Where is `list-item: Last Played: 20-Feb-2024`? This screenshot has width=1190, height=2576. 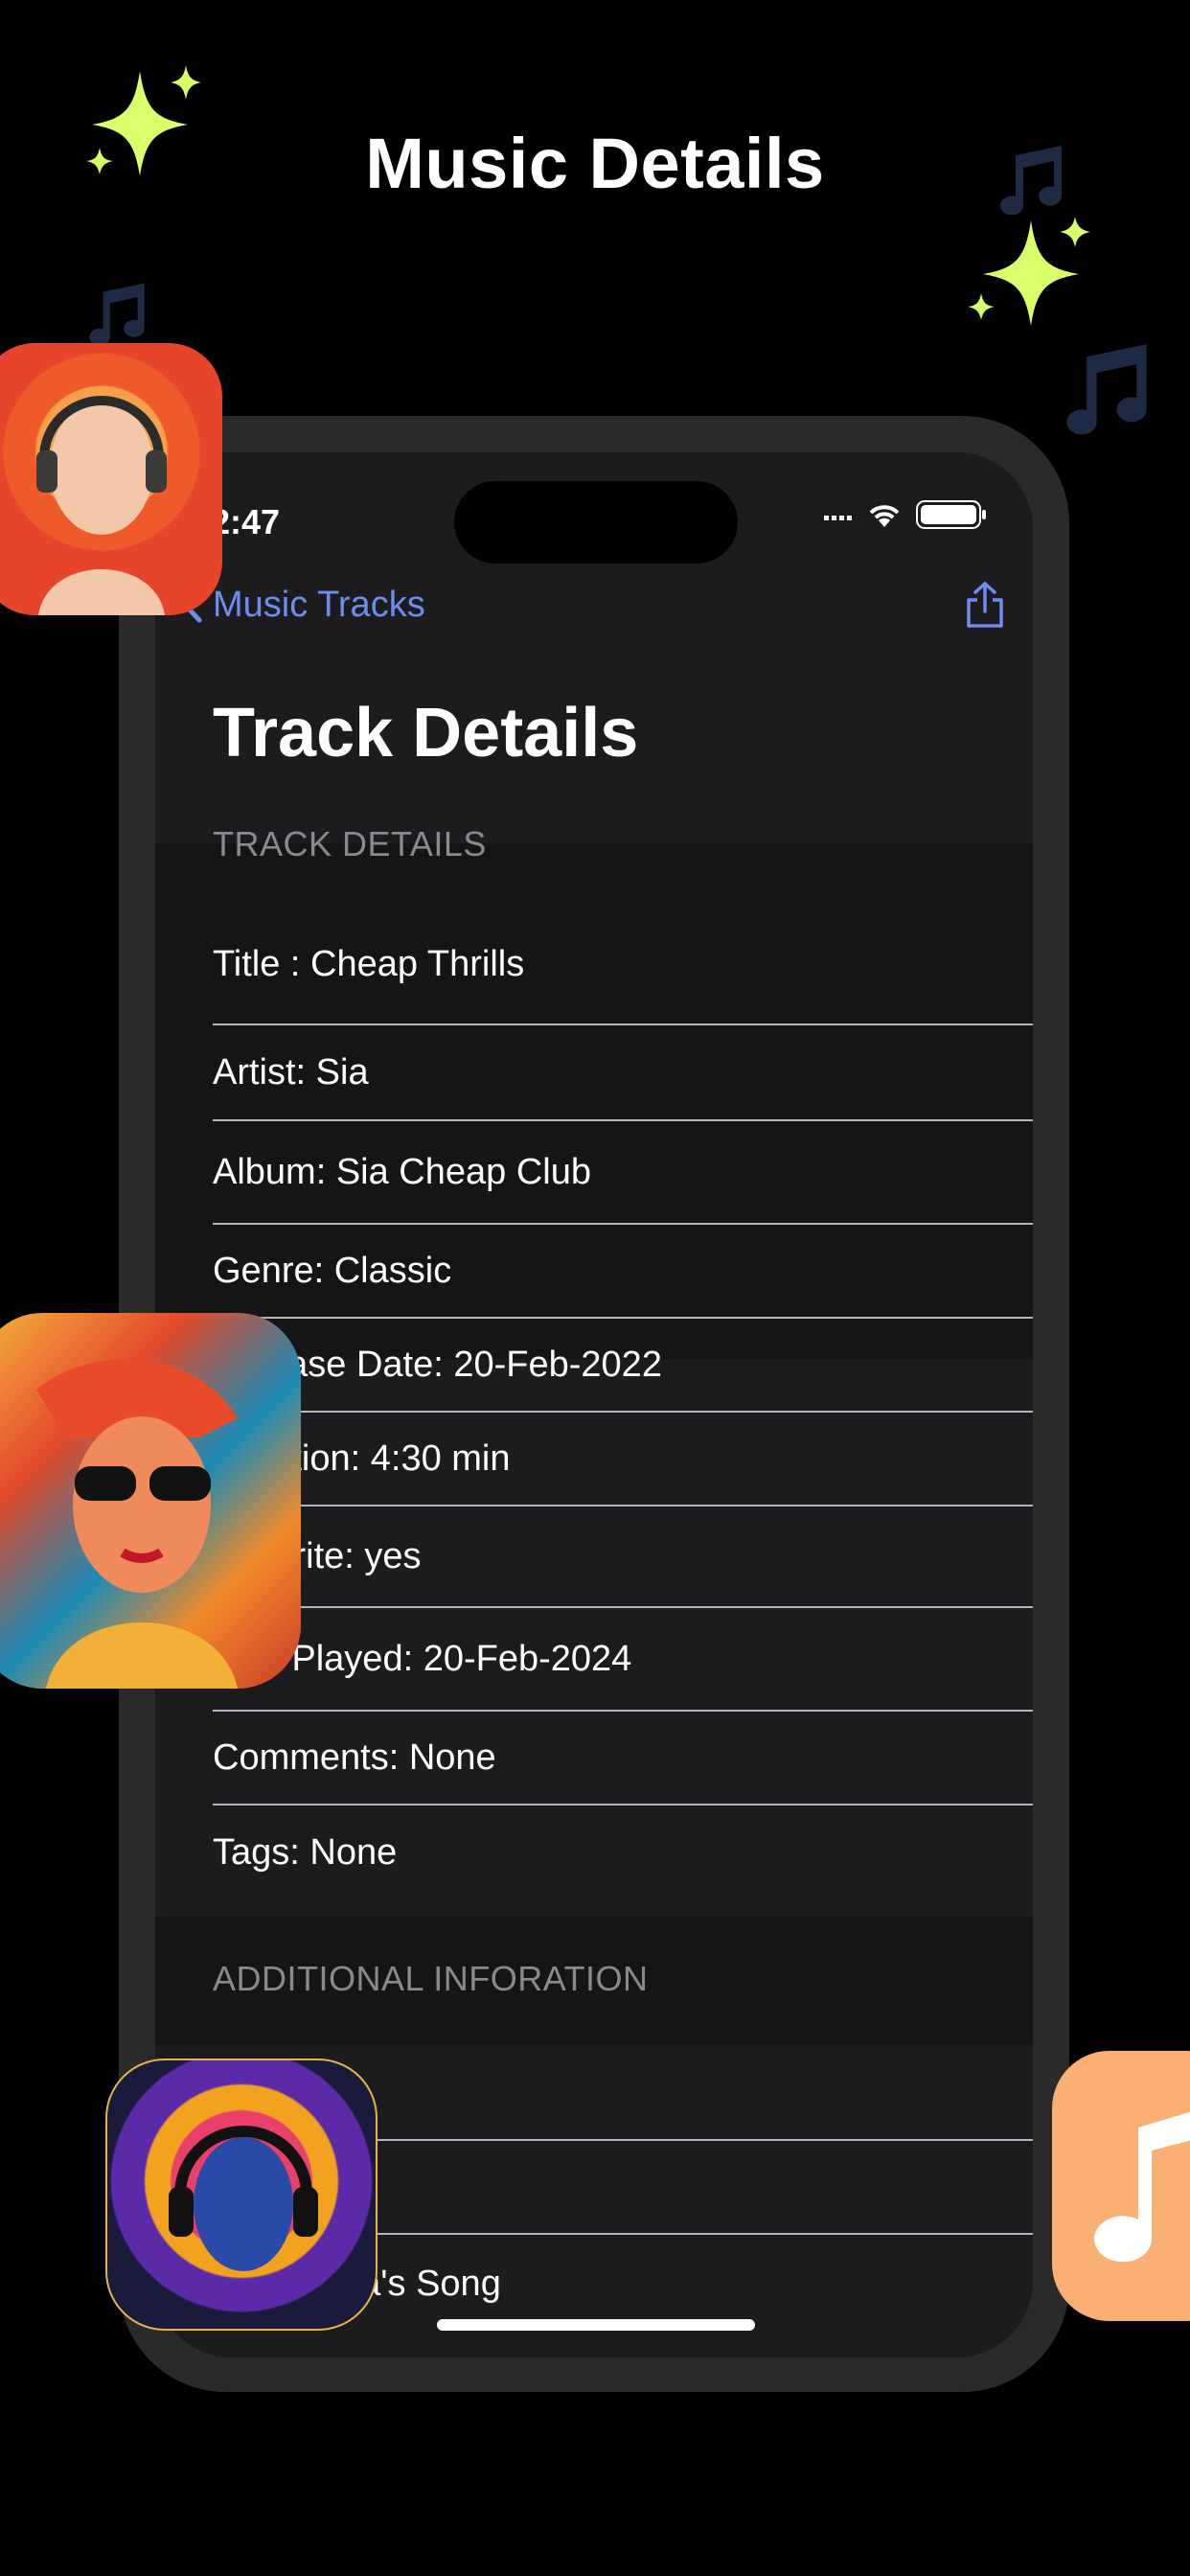 list-item: Last Played: 20-Feb-2024 is located at coordinates (422, 1658).